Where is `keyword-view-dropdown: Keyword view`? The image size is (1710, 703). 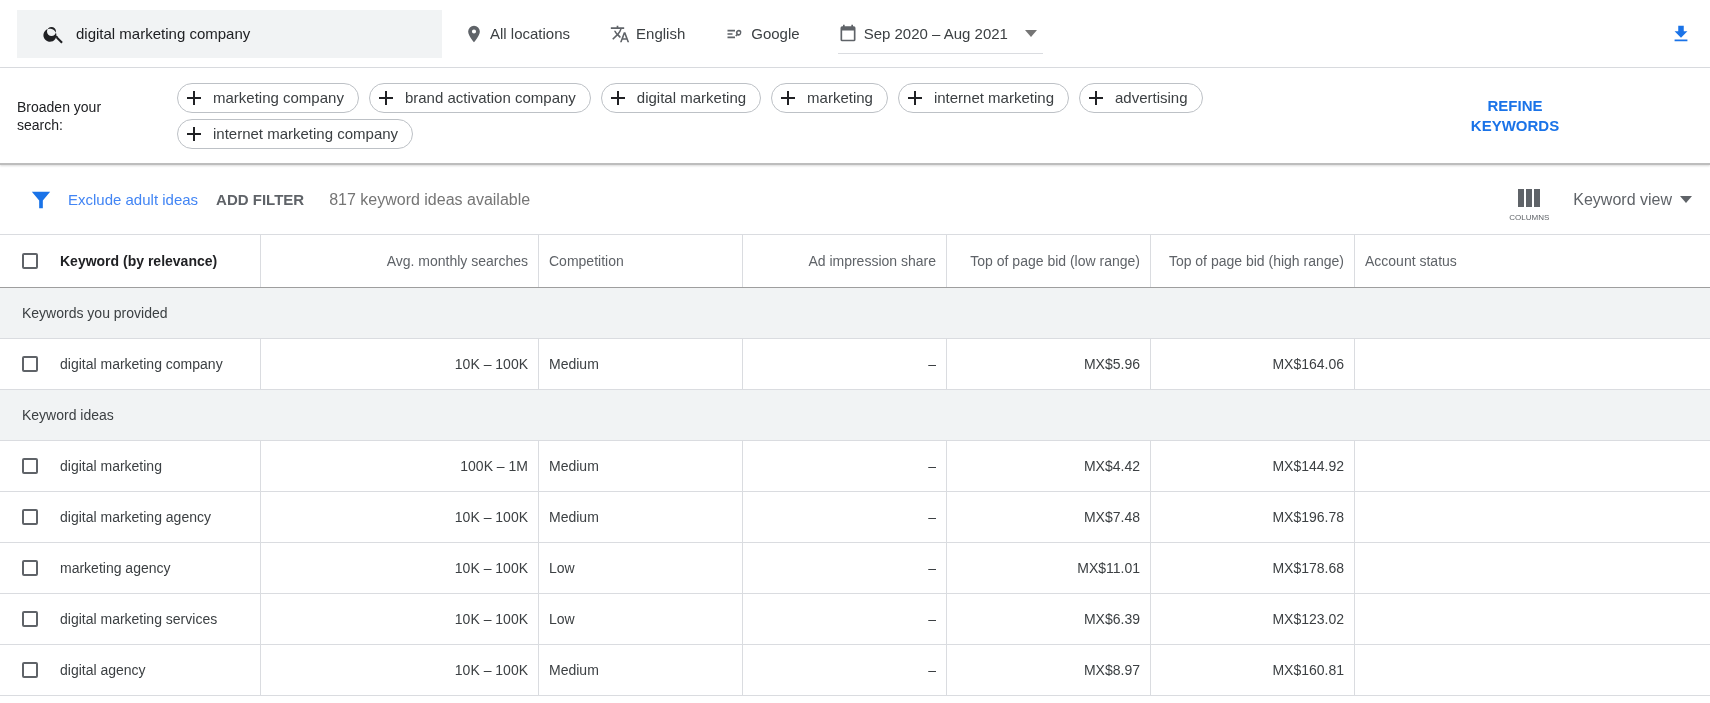
keyword-view-dropdown: Keyword view is located at coordinates (1632, 199).